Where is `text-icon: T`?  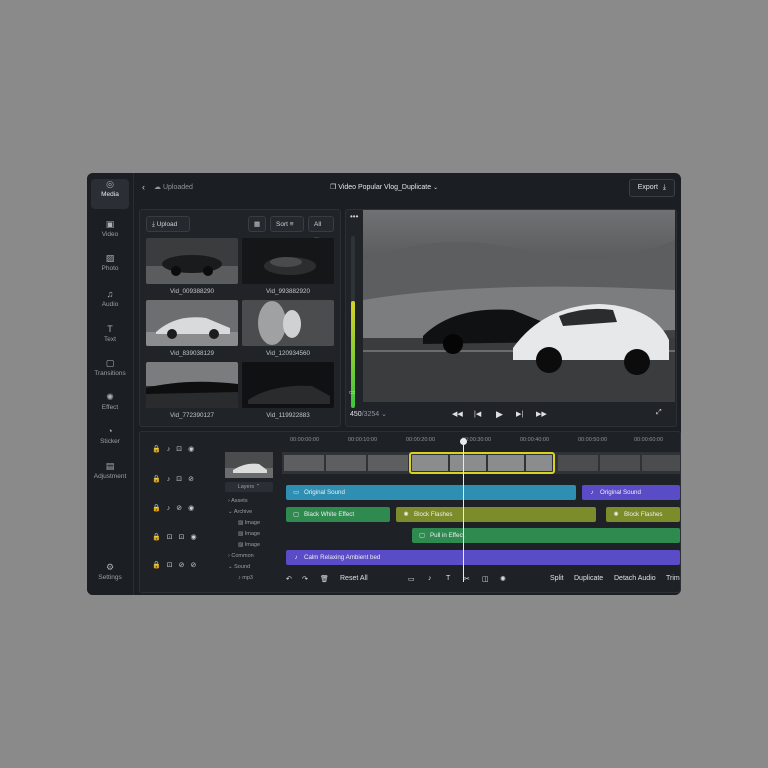 text-icon: T is located at coordinates (110, 329).